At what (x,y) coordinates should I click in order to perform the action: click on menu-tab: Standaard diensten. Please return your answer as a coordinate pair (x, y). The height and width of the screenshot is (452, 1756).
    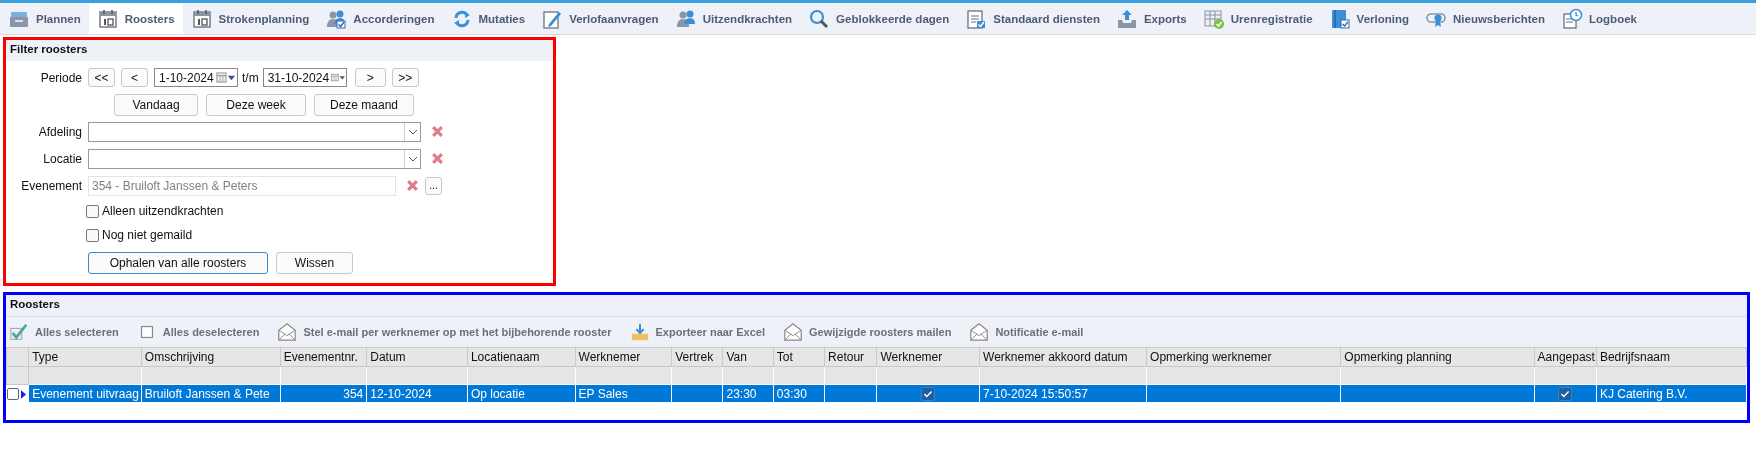
    Looking at the image, I should click on (1032, 18).